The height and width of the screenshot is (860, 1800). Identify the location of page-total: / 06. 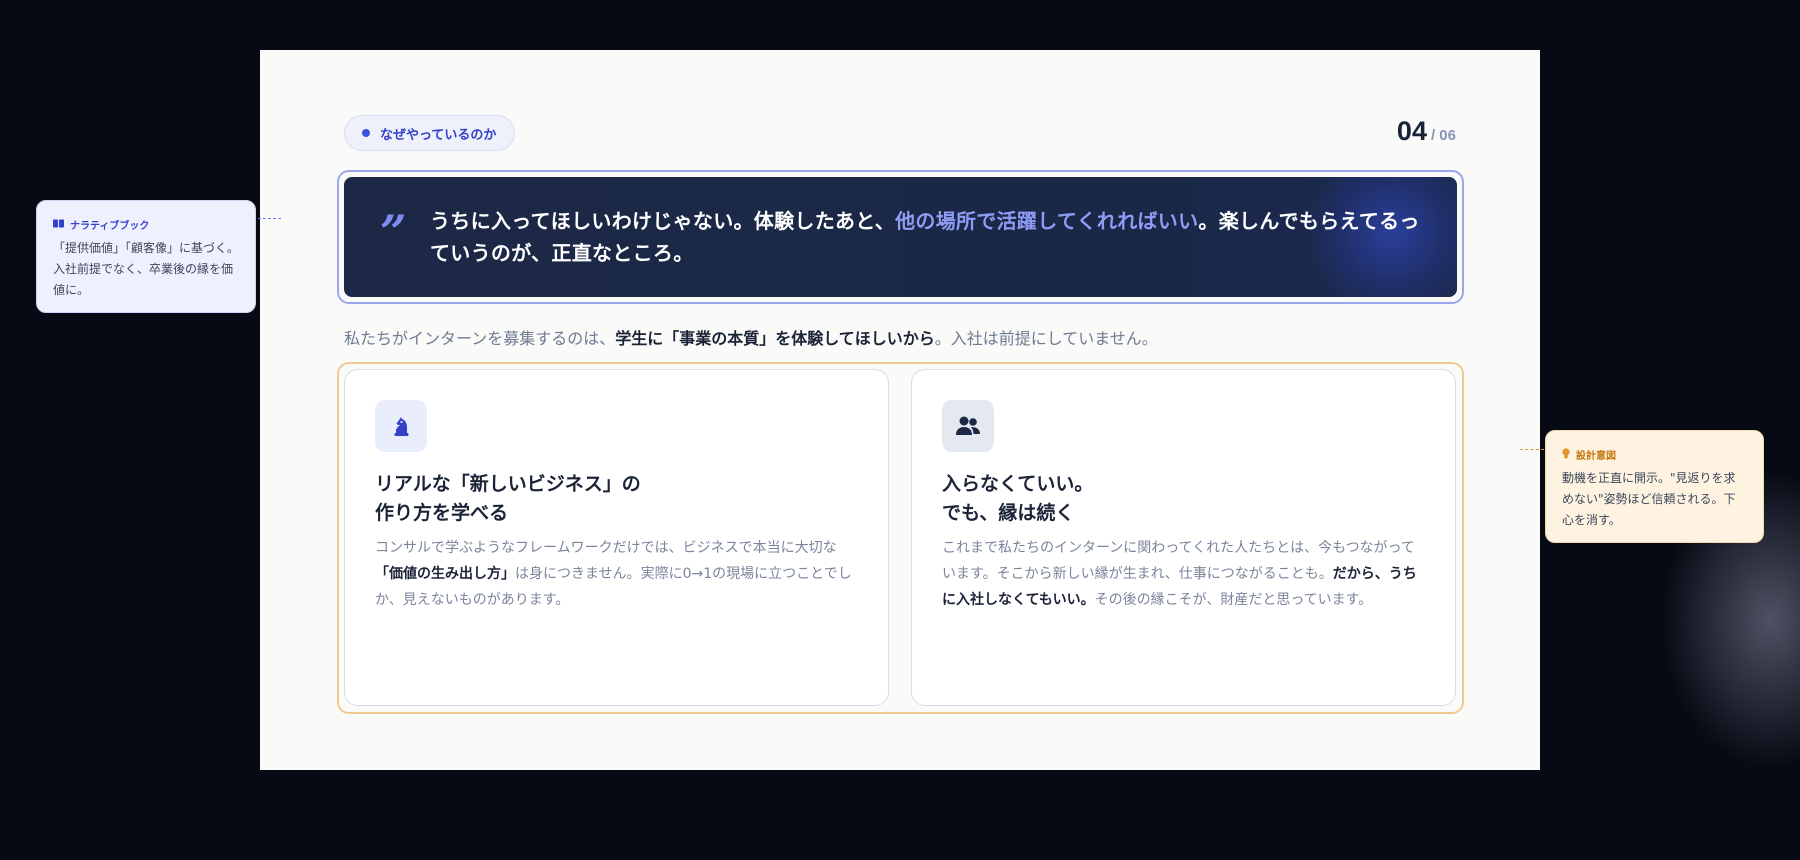
(1443, 135).